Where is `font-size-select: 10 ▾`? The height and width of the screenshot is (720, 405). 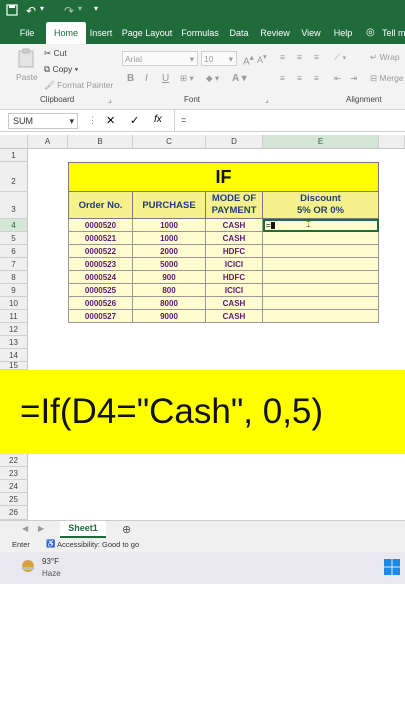
font-size-select: 10 ▾ is located at coordinates (219, 58).